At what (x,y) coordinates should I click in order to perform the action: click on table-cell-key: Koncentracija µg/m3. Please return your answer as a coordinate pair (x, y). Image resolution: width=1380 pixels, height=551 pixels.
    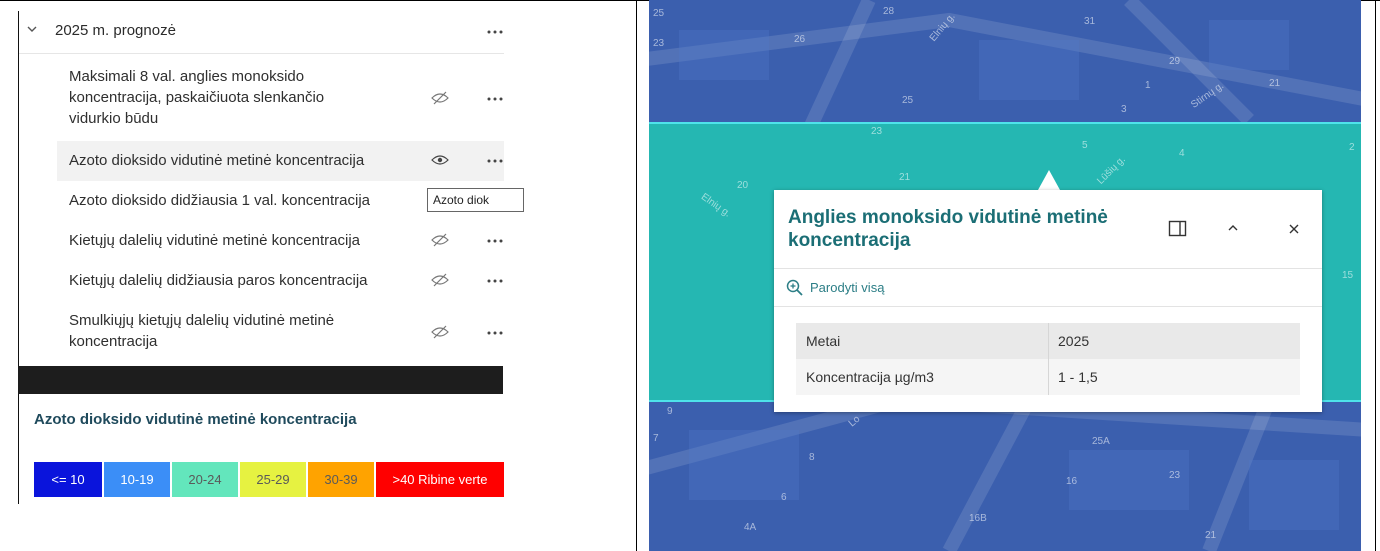
    Looking at the image, I should click on (870, 377).